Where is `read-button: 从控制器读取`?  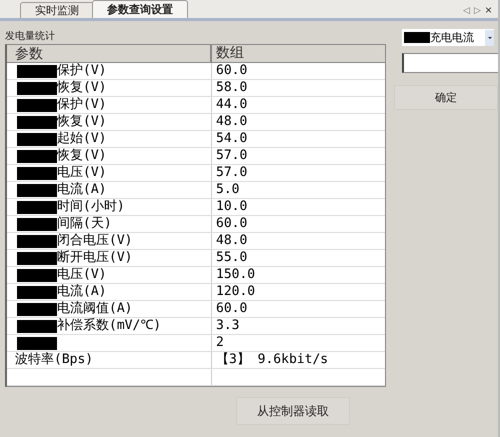
read-button: 从控制器读取 is located at coordinates (293, 411).